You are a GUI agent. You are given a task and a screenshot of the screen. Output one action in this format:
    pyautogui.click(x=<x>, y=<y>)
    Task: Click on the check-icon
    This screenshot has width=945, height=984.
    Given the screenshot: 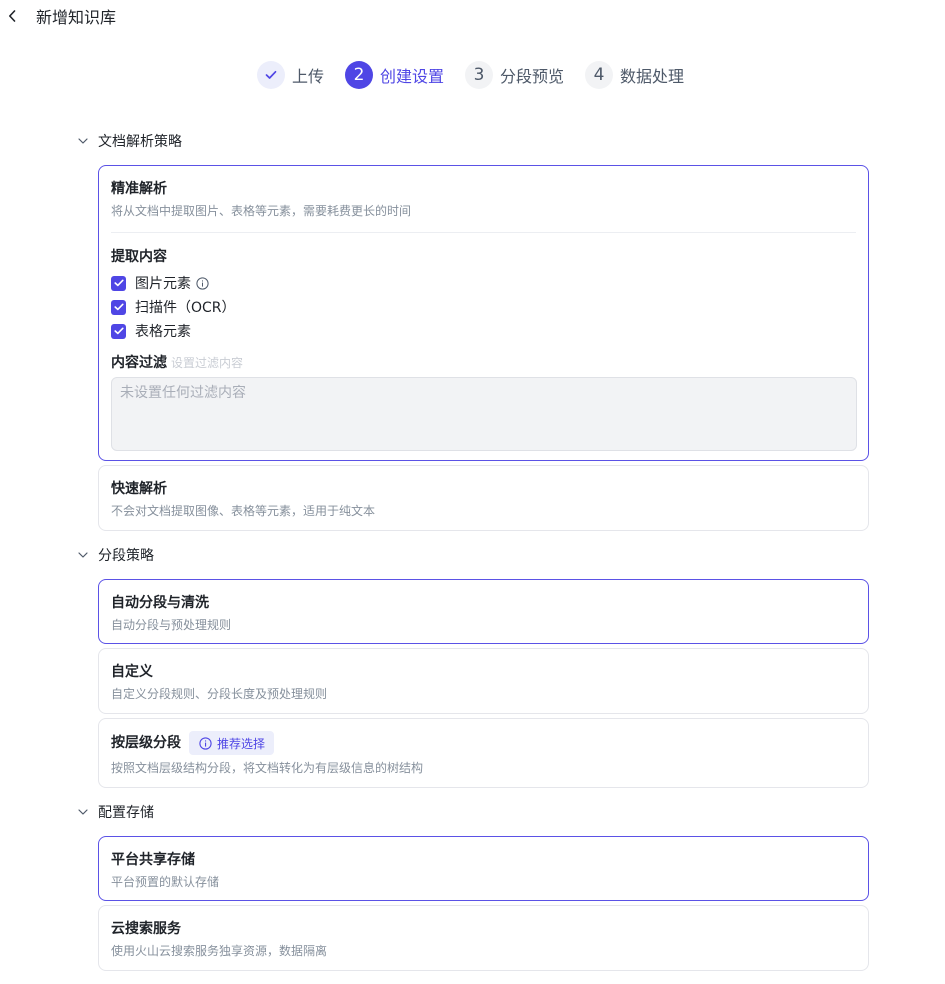 What is the action you would take?
    pyautogui.click(x=271, y=74)
    